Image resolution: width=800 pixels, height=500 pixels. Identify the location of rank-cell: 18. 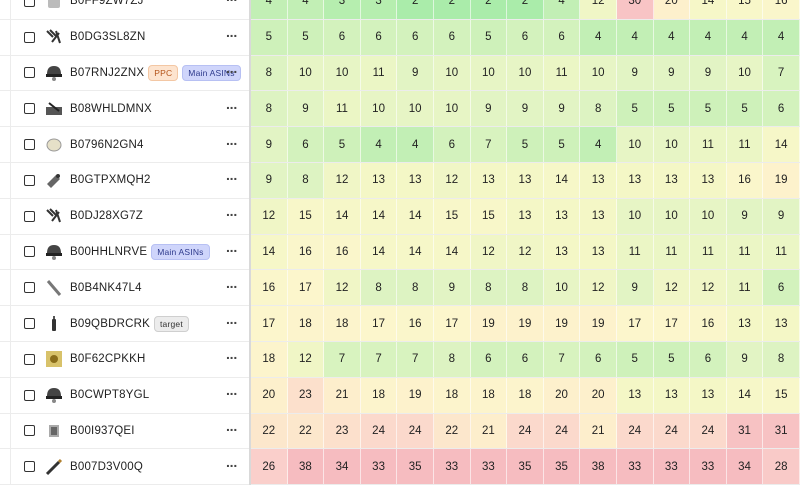
(489, 395).